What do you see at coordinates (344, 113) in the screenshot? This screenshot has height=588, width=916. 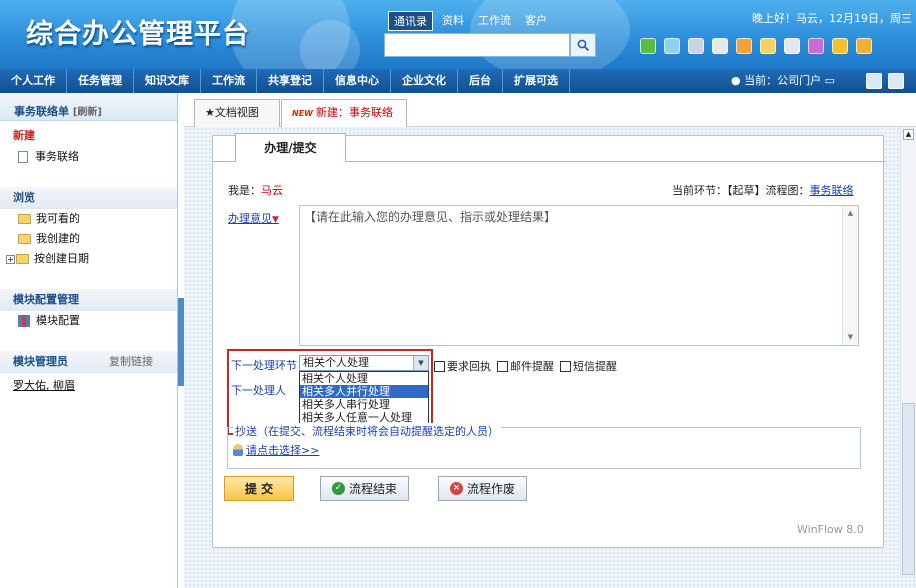 I see `tab-new-affair: NEW 新建：事务联络` at bounding box center [344, 113].